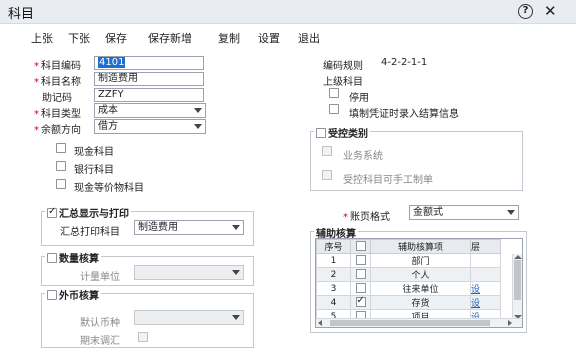  What do you see at coordinates (333, 274) in the screenshot?
I see `row-no: 2` at bounding box center [333, 274].